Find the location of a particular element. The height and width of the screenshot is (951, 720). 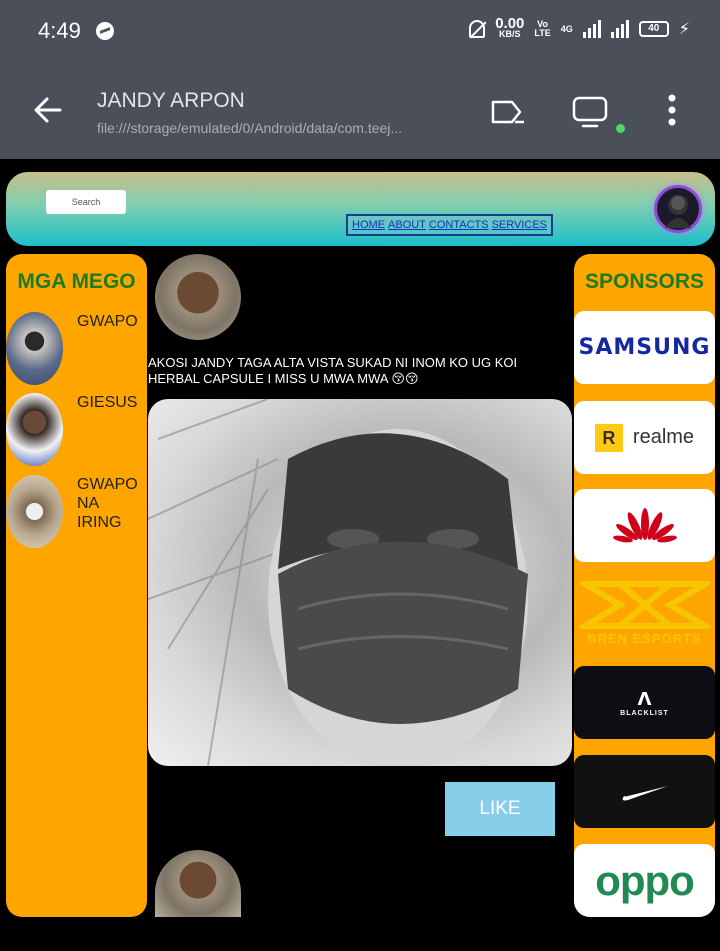

nav-contacts: CONTACTS is located at coordinates (459, 225).